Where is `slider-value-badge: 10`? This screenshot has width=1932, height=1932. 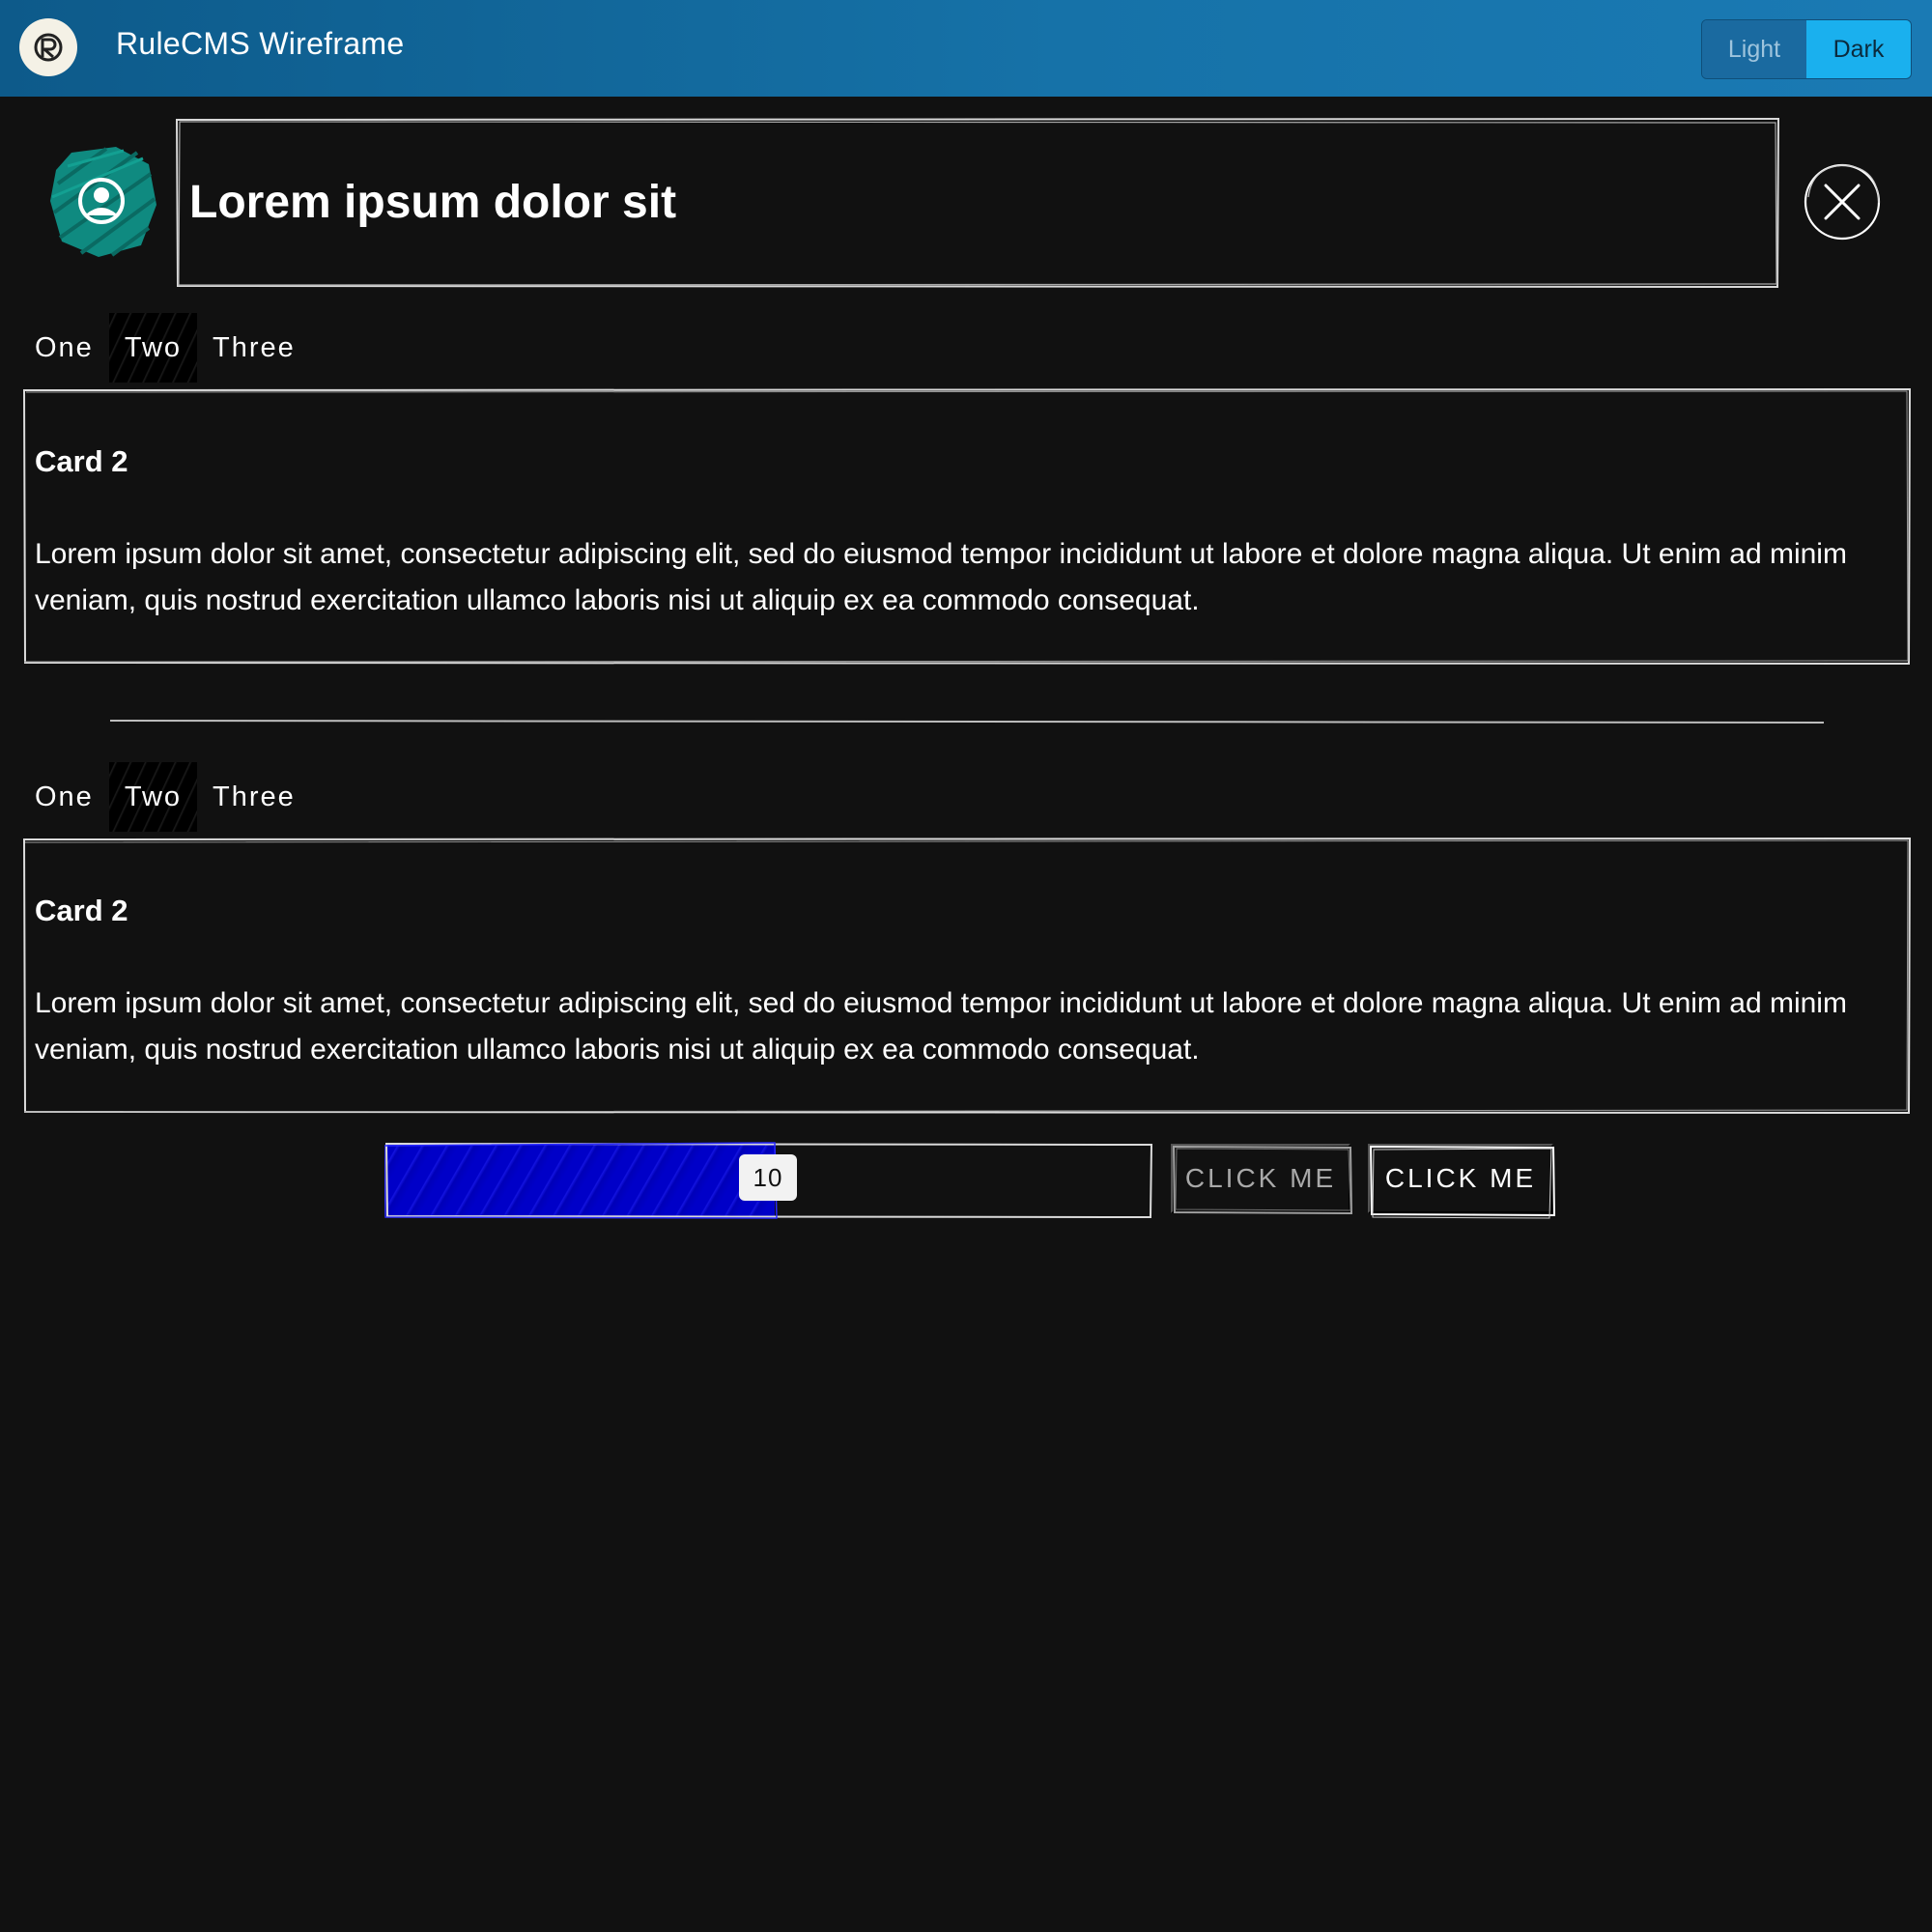
slider-value-badge: 10 is located at coordinates (768, 1177).